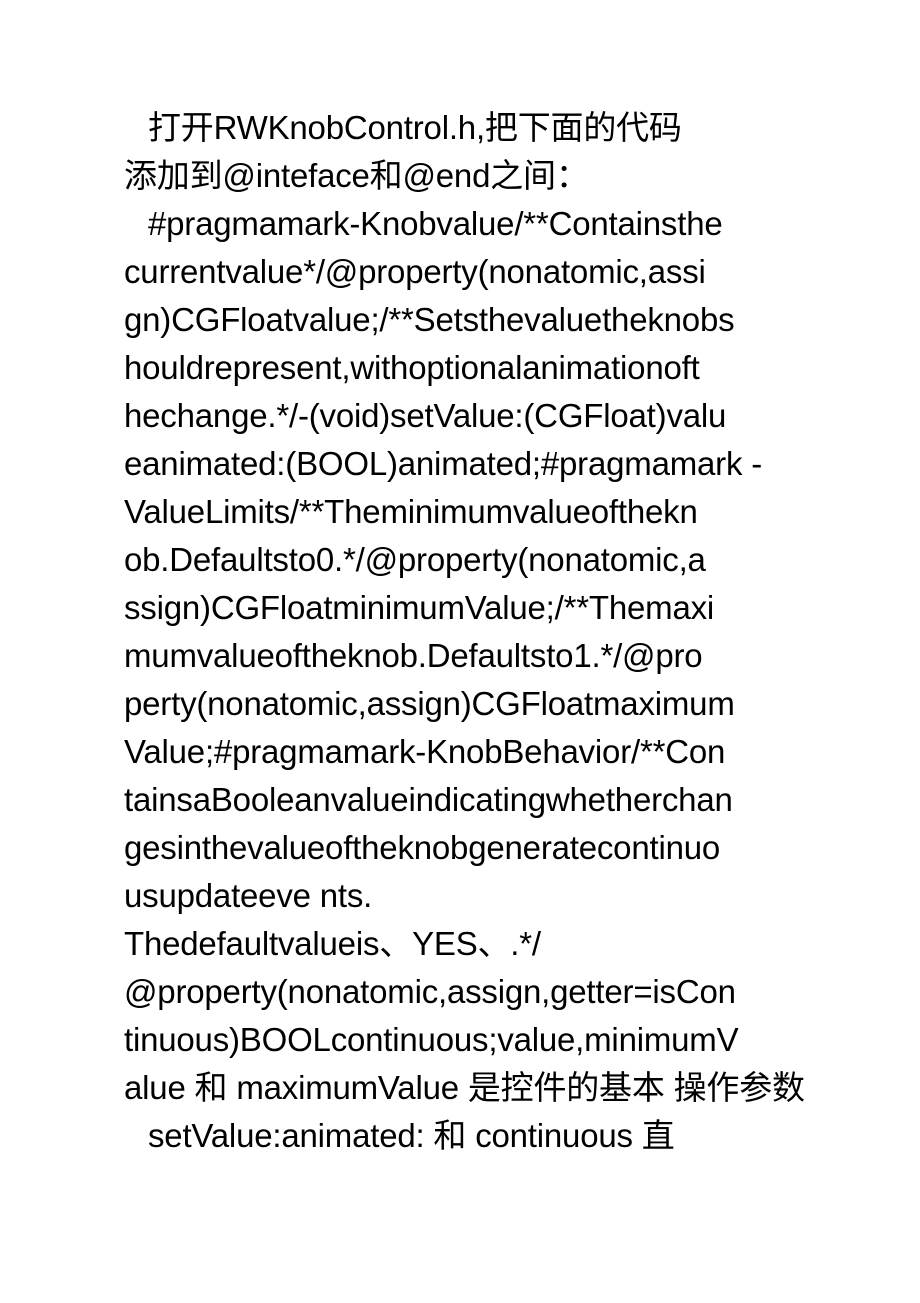  Describe the element at coordinates (415, 127) in the screenshot. I see `document-line: 打开RWKnobControl.h,把下面的代码` at that location.